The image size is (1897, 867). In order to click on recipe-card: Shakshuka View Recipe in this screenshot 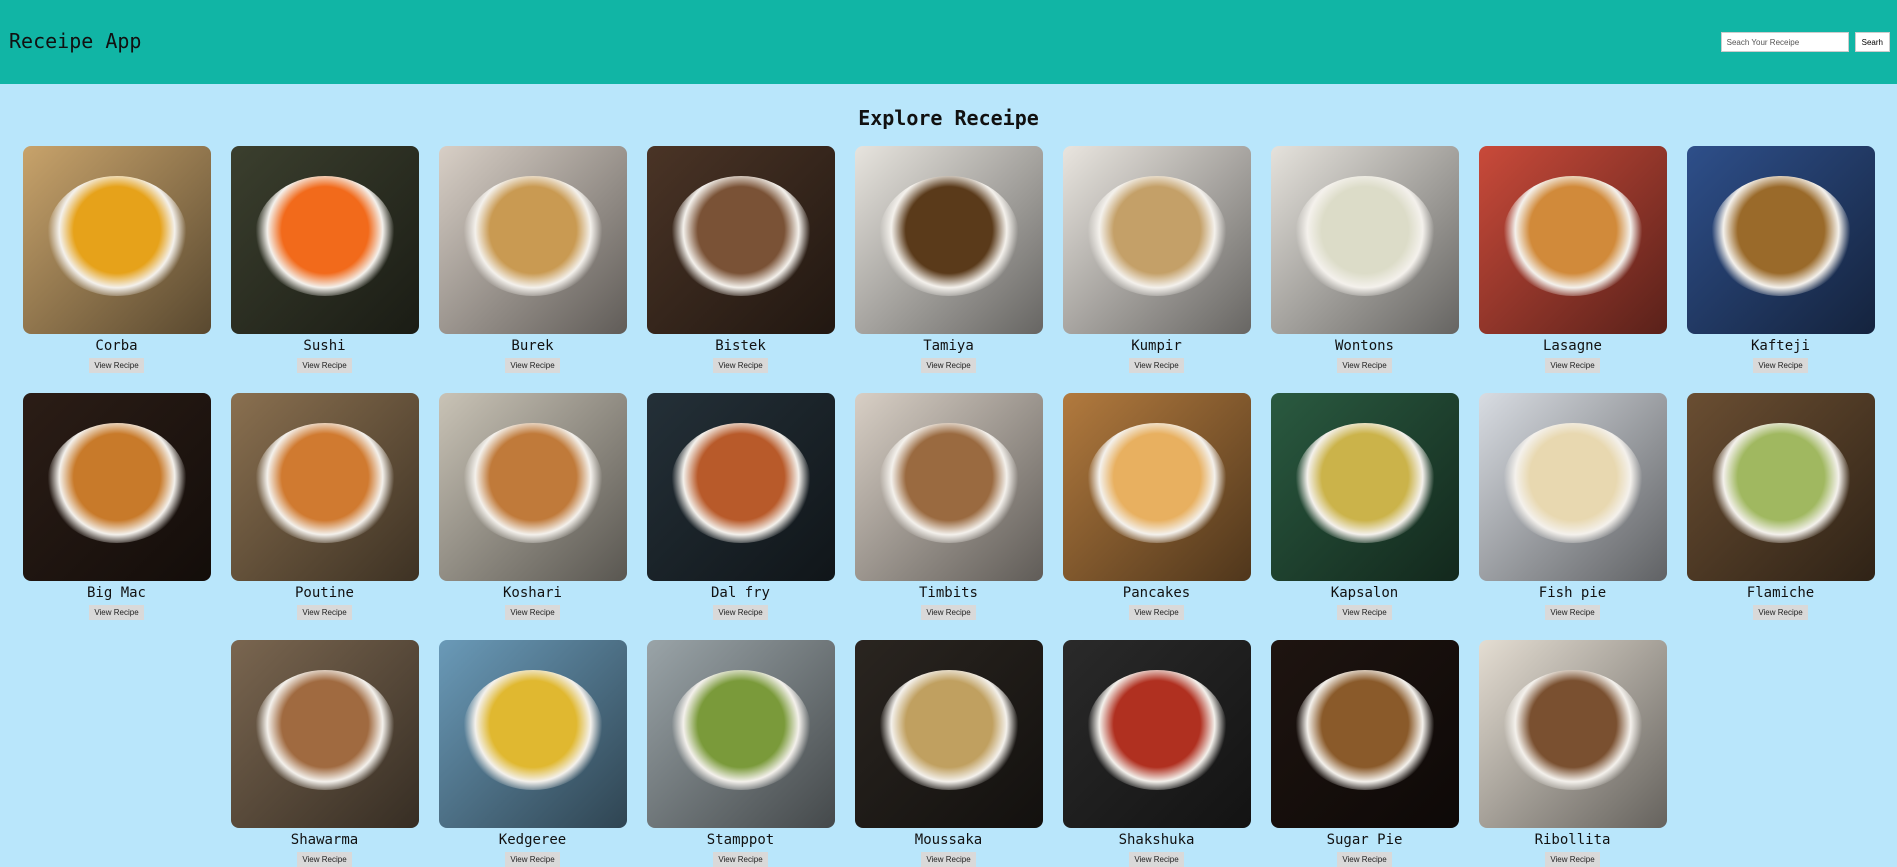, I will do `click(1156, 753)`.